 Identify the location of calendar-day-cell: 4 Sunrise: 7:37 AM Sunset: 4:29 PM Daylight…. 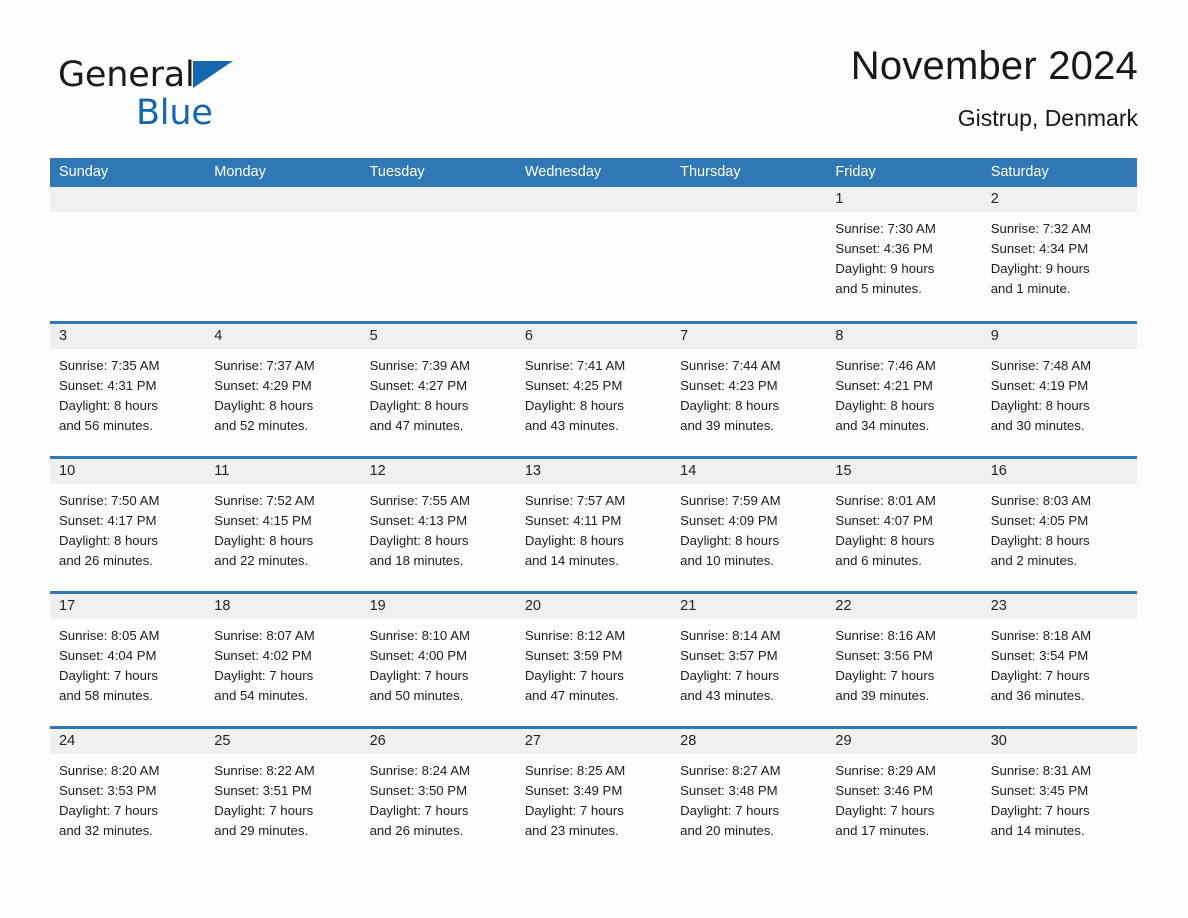
(283, 390).